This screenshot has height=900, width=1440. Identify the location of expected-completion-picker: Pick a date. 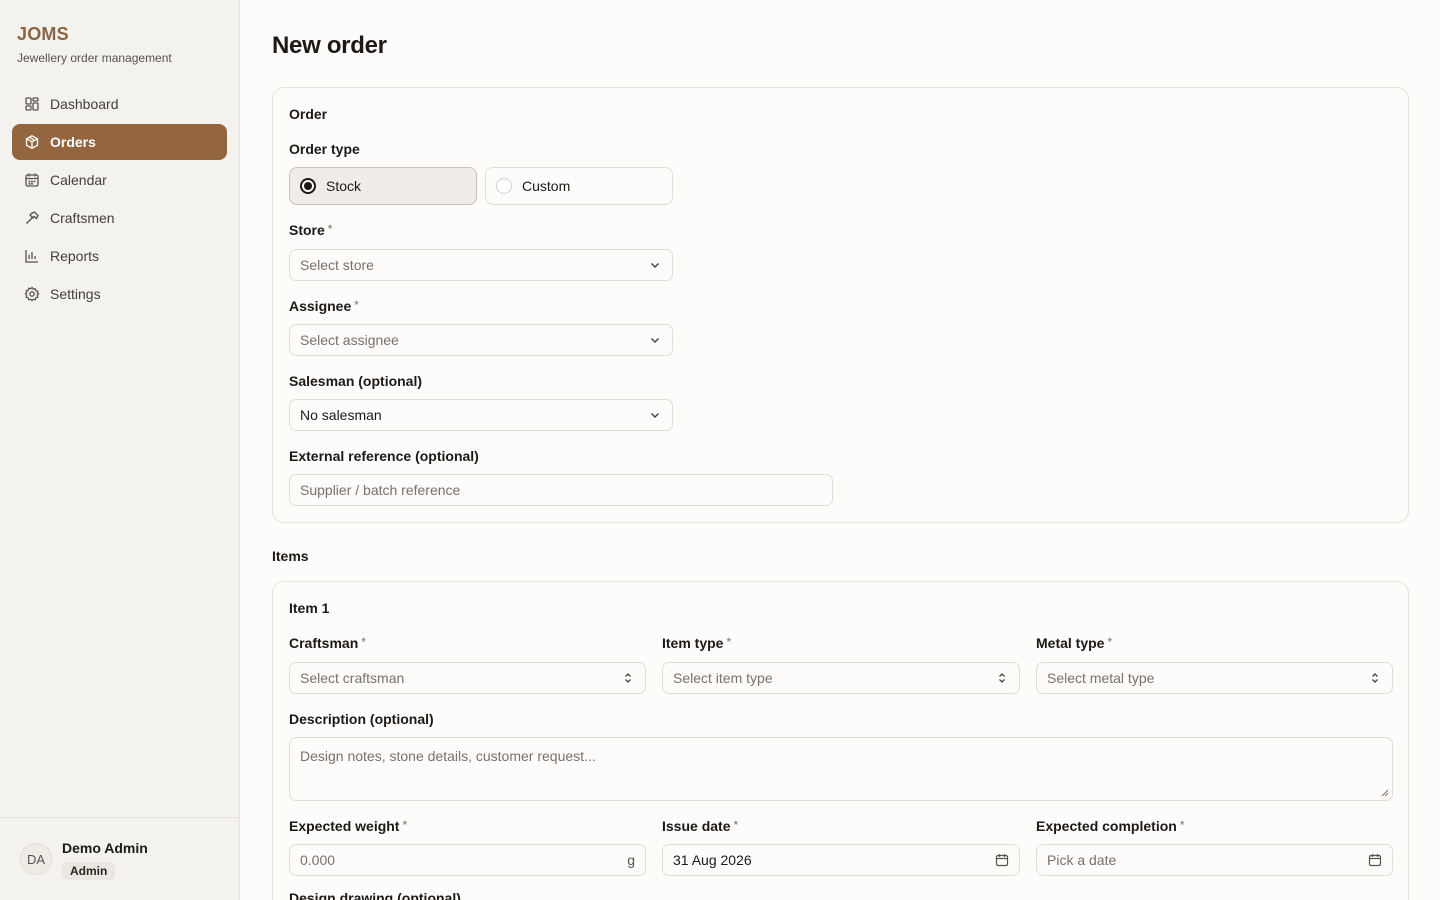
(1214, 860).